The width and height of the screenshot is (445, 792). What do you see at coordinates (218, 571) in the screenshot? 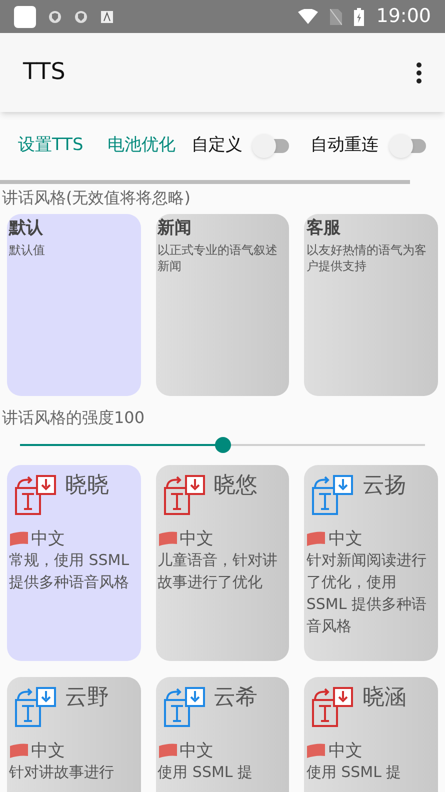
I see `voice-description: 儿童语音，针对讲故事进行了优化` at bounding box center [218, 571].